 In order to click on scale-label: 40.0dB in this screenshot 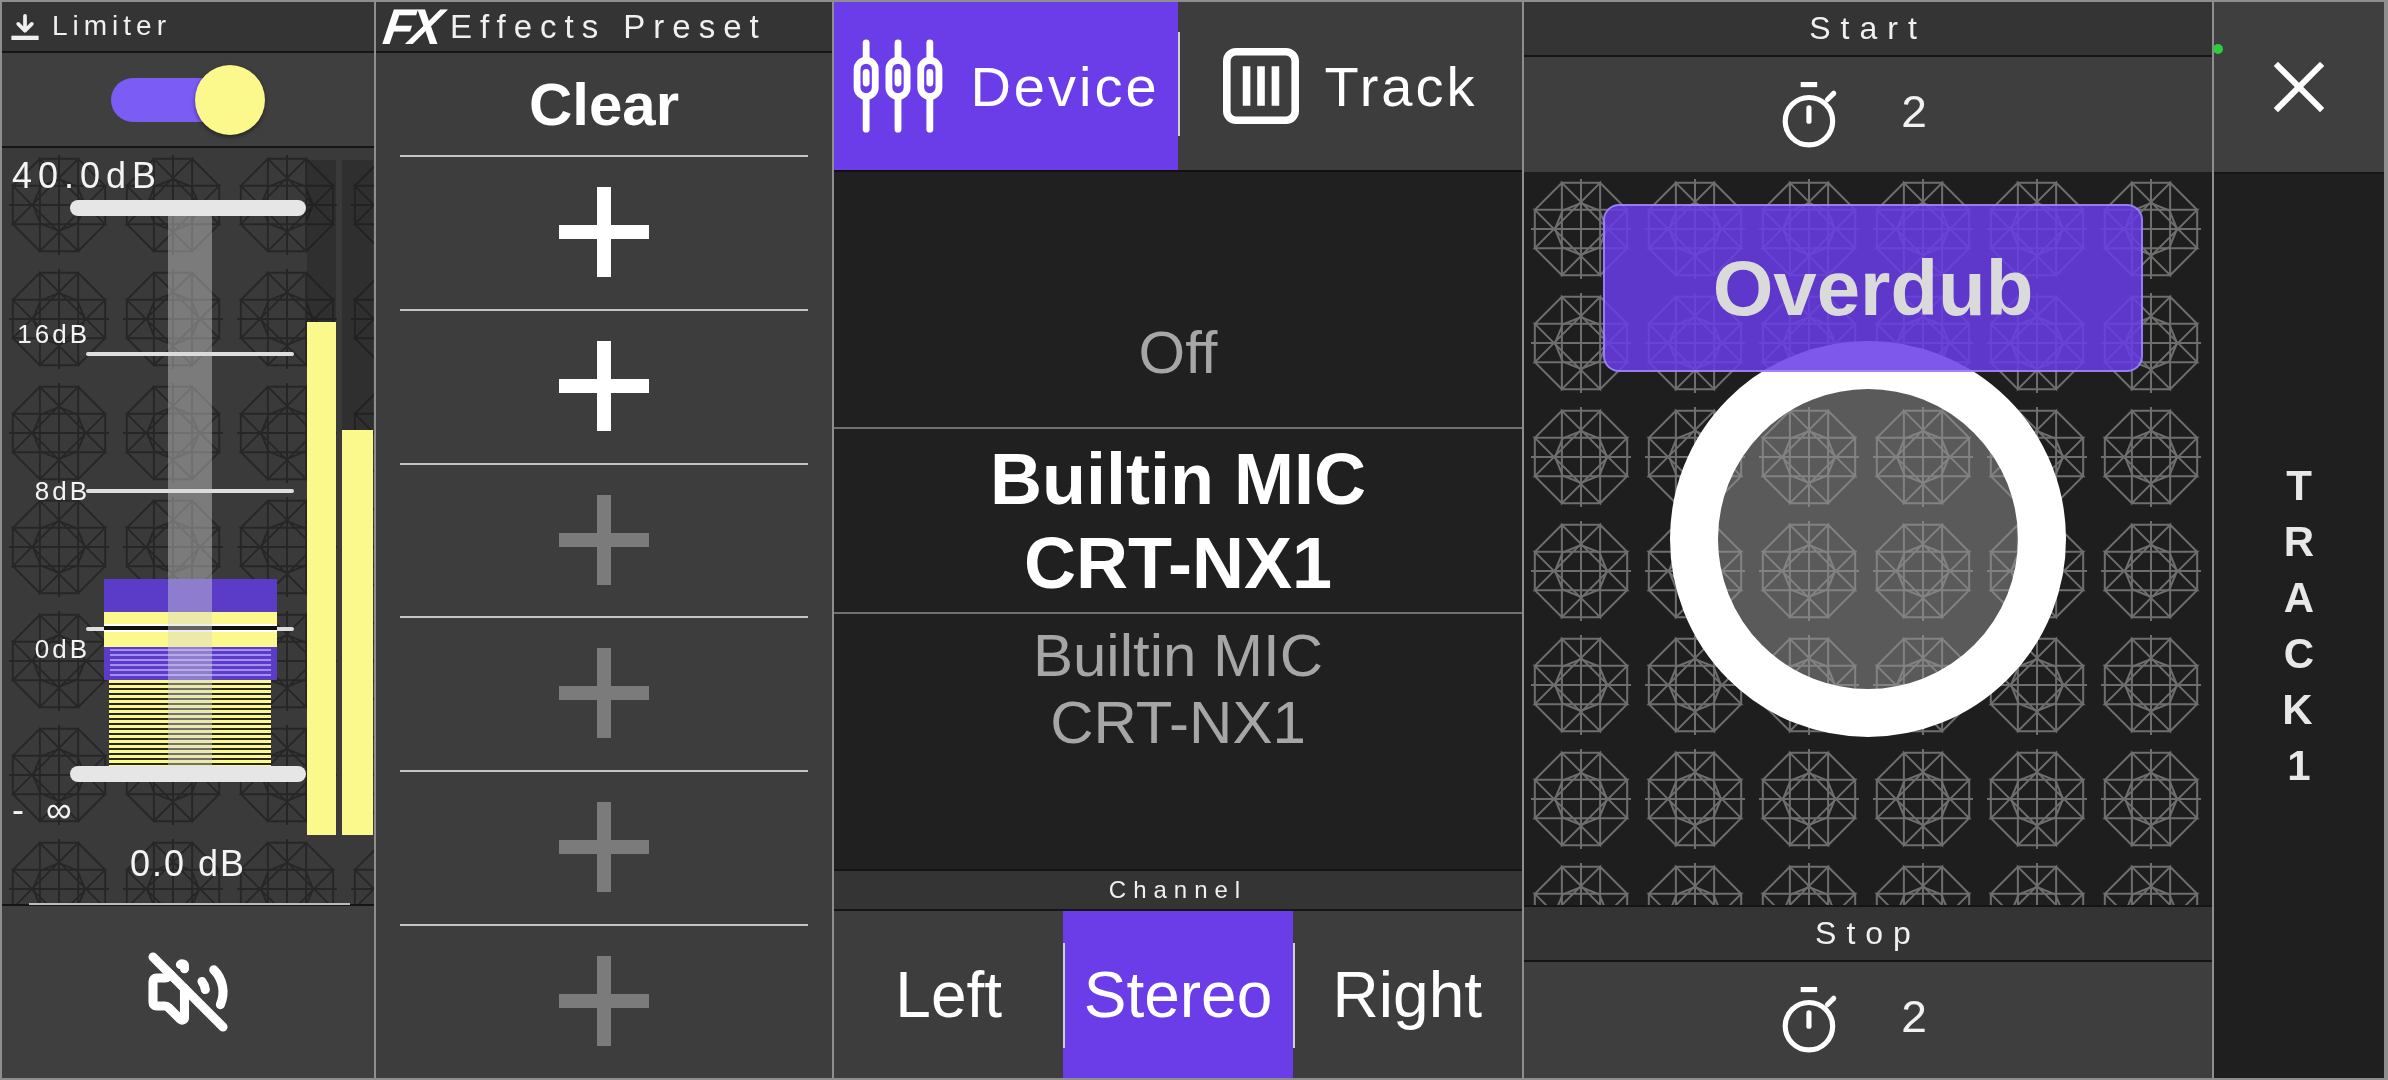, I will do `click(87, 176)`.